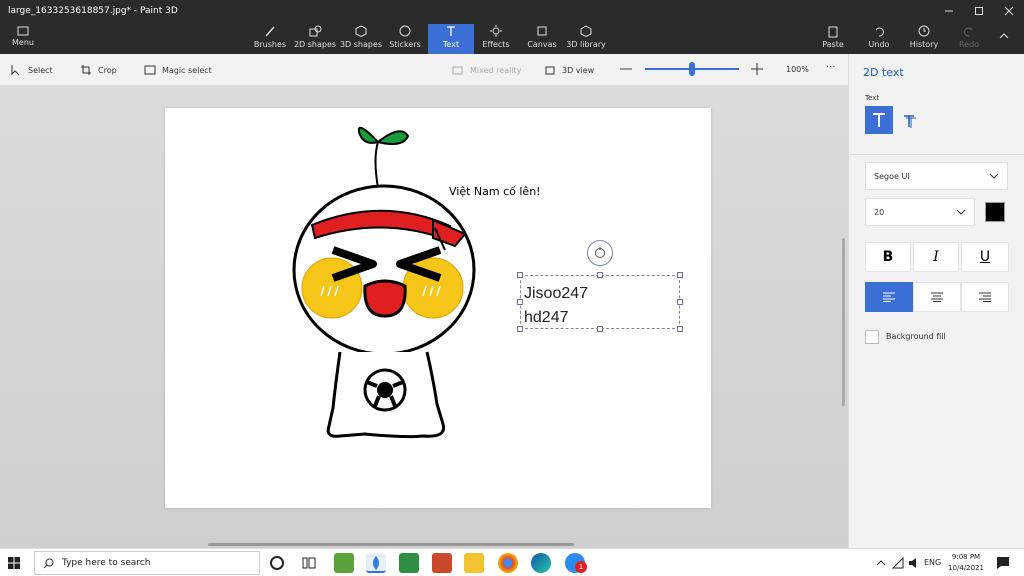 Image resolution: width=1024 pixels, height=576 pixels. I want to click on language-indicator: ENG, so click(932, 562).